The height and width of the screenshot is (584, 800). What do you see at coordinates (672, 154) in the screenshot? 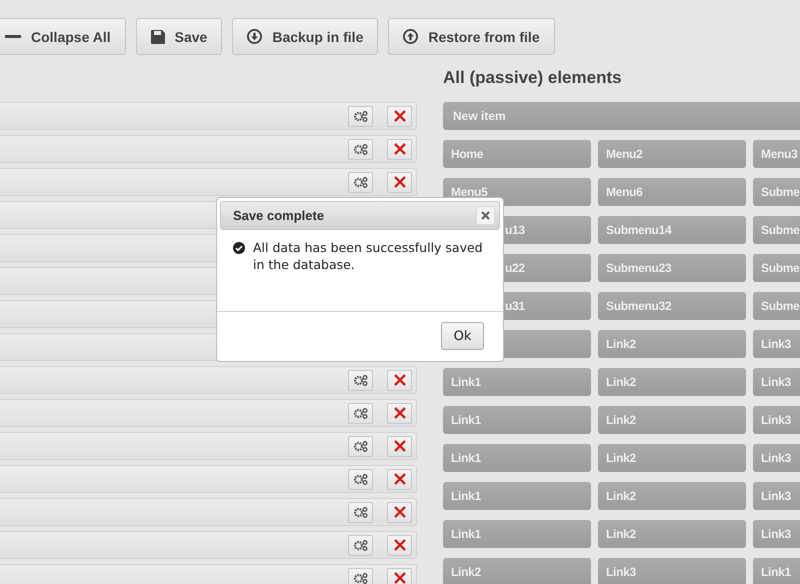
I see `element-tile: Menu2` at bounding box center [672, 154].